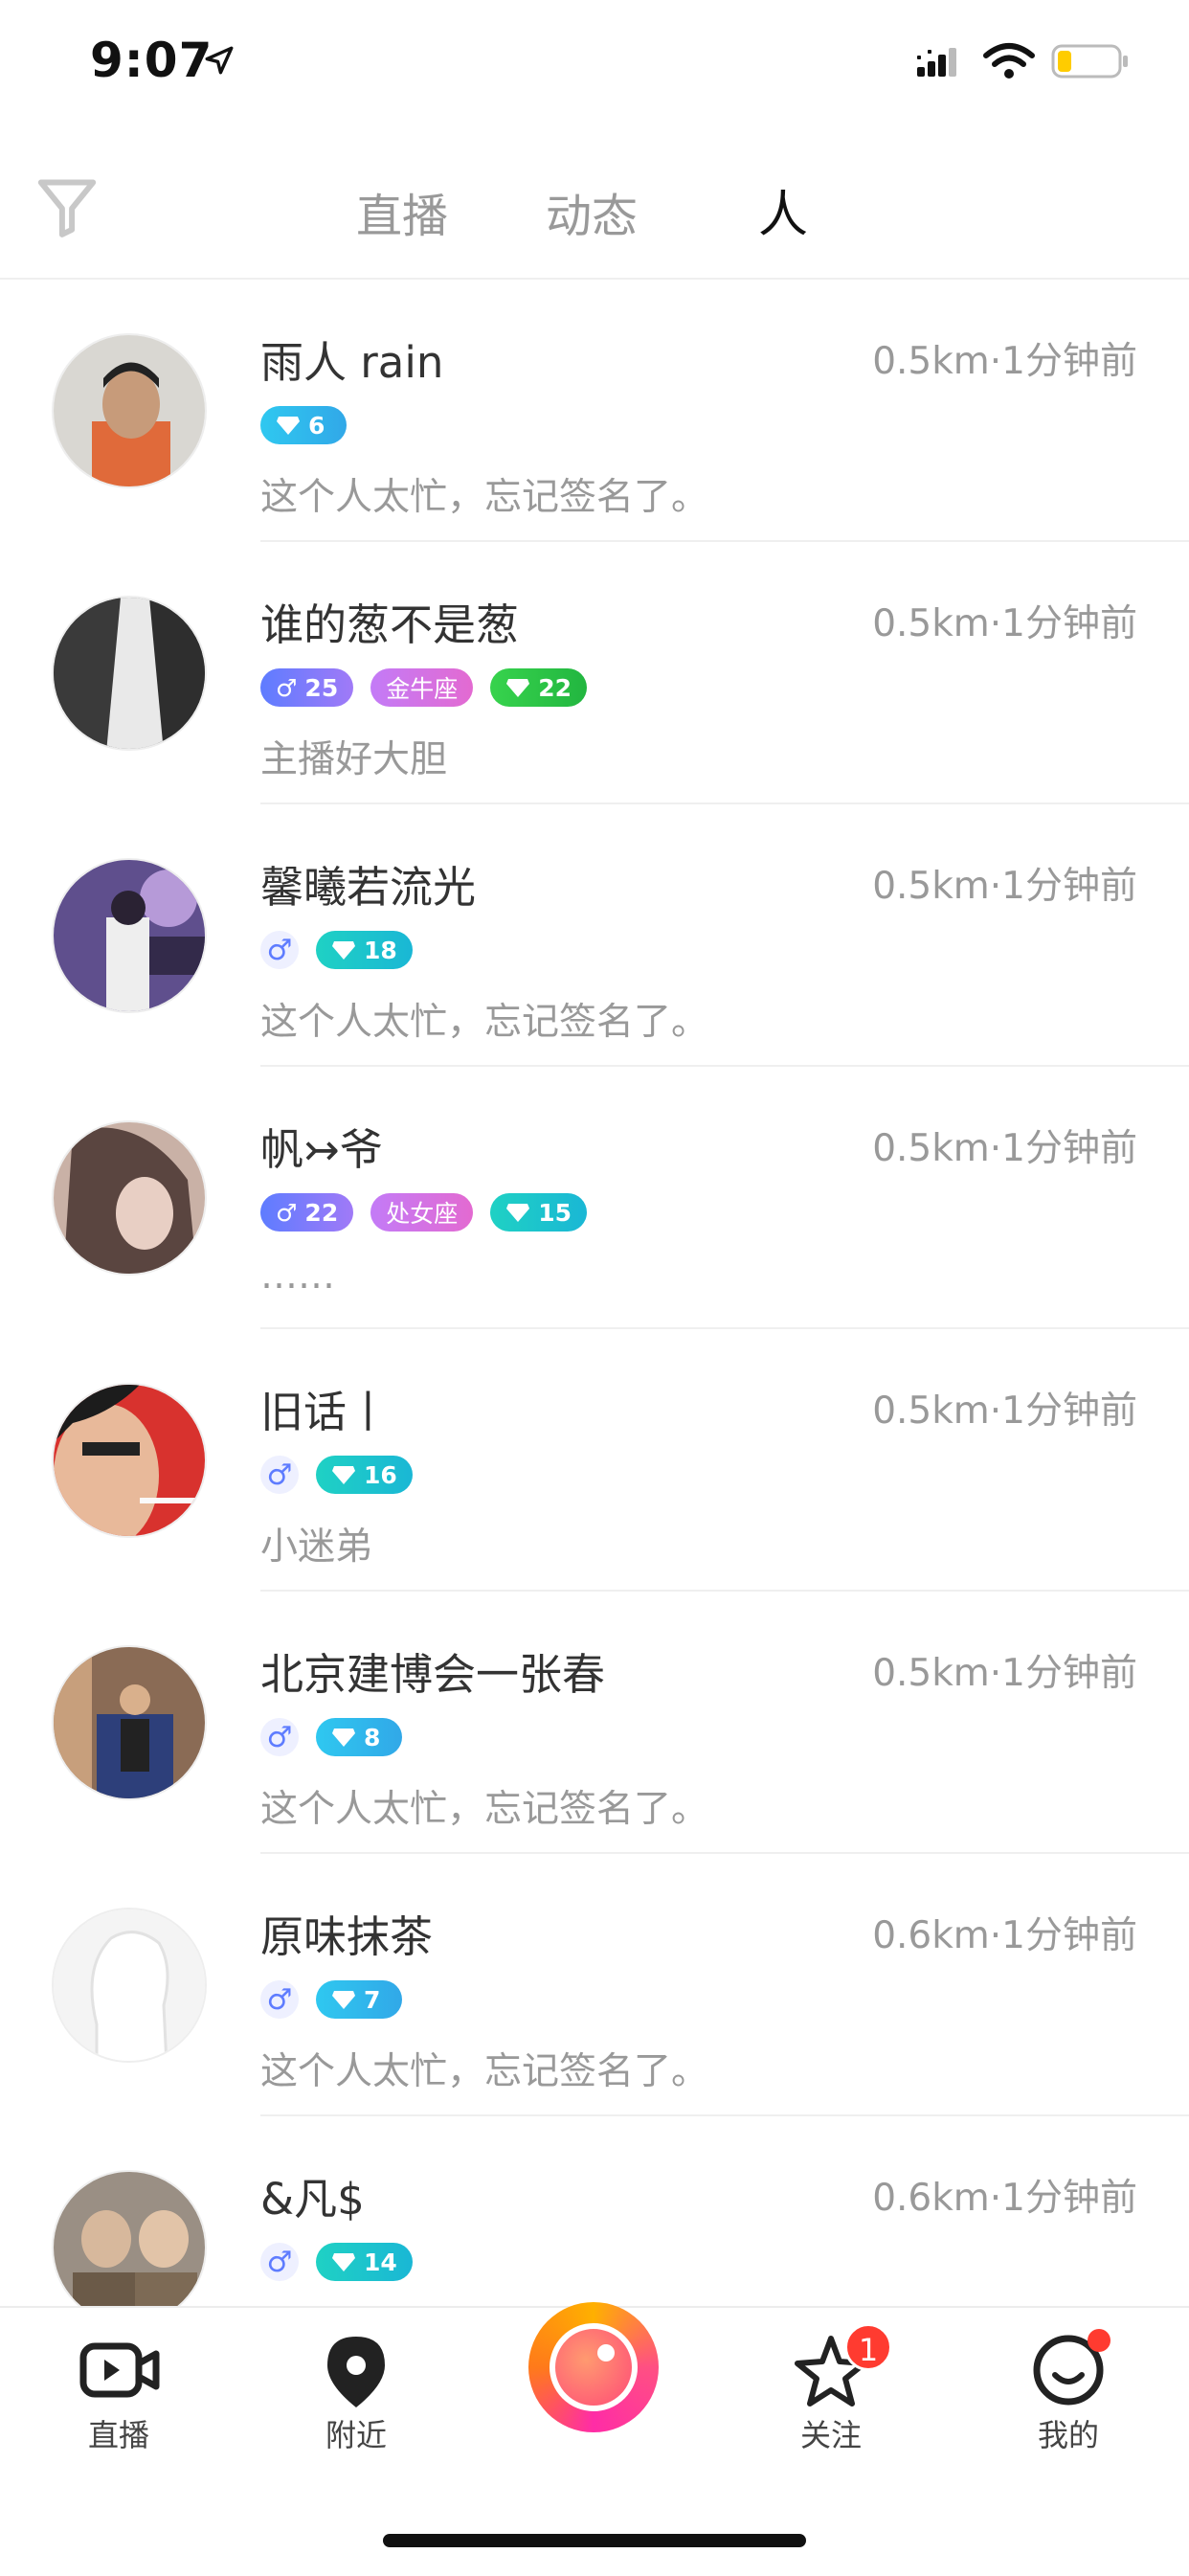 The width and height of the screenshot is (1189, 2576). What do you see at coordinates (594, 935) in the screenshot?
I see `user-row: 馨曦若流光 0.5km·1分钟前 ♂ 18 这个人太忙，忘记签名了。` at bounding box center [594, 935].